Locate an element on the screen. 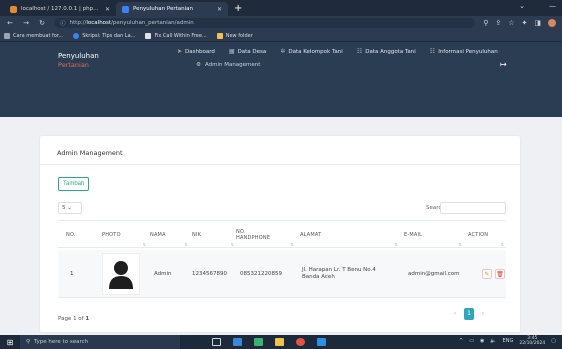 This screenshot has height=349, width=562. tab-title: localhost / 127.0.0.1 | phpMyA is located at coordinates (61, 9).